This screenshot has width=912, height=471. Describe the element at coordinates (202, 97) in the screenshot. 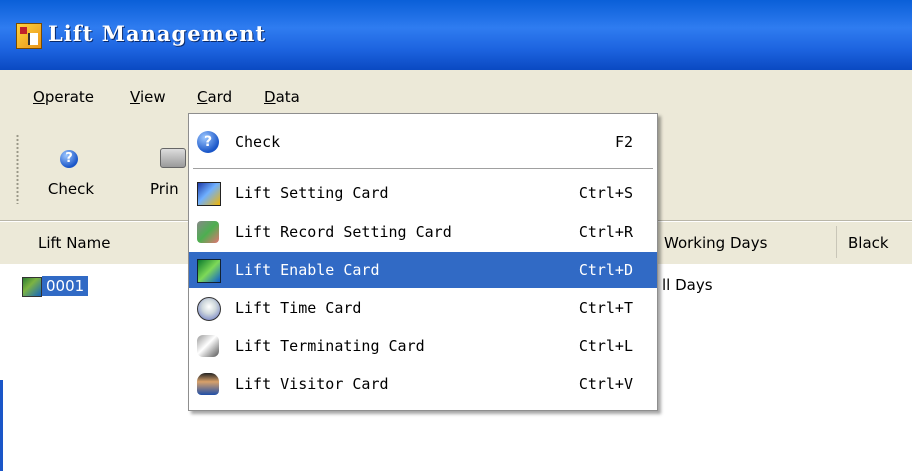

I see `menu-card-mnemonic: C` at that location.